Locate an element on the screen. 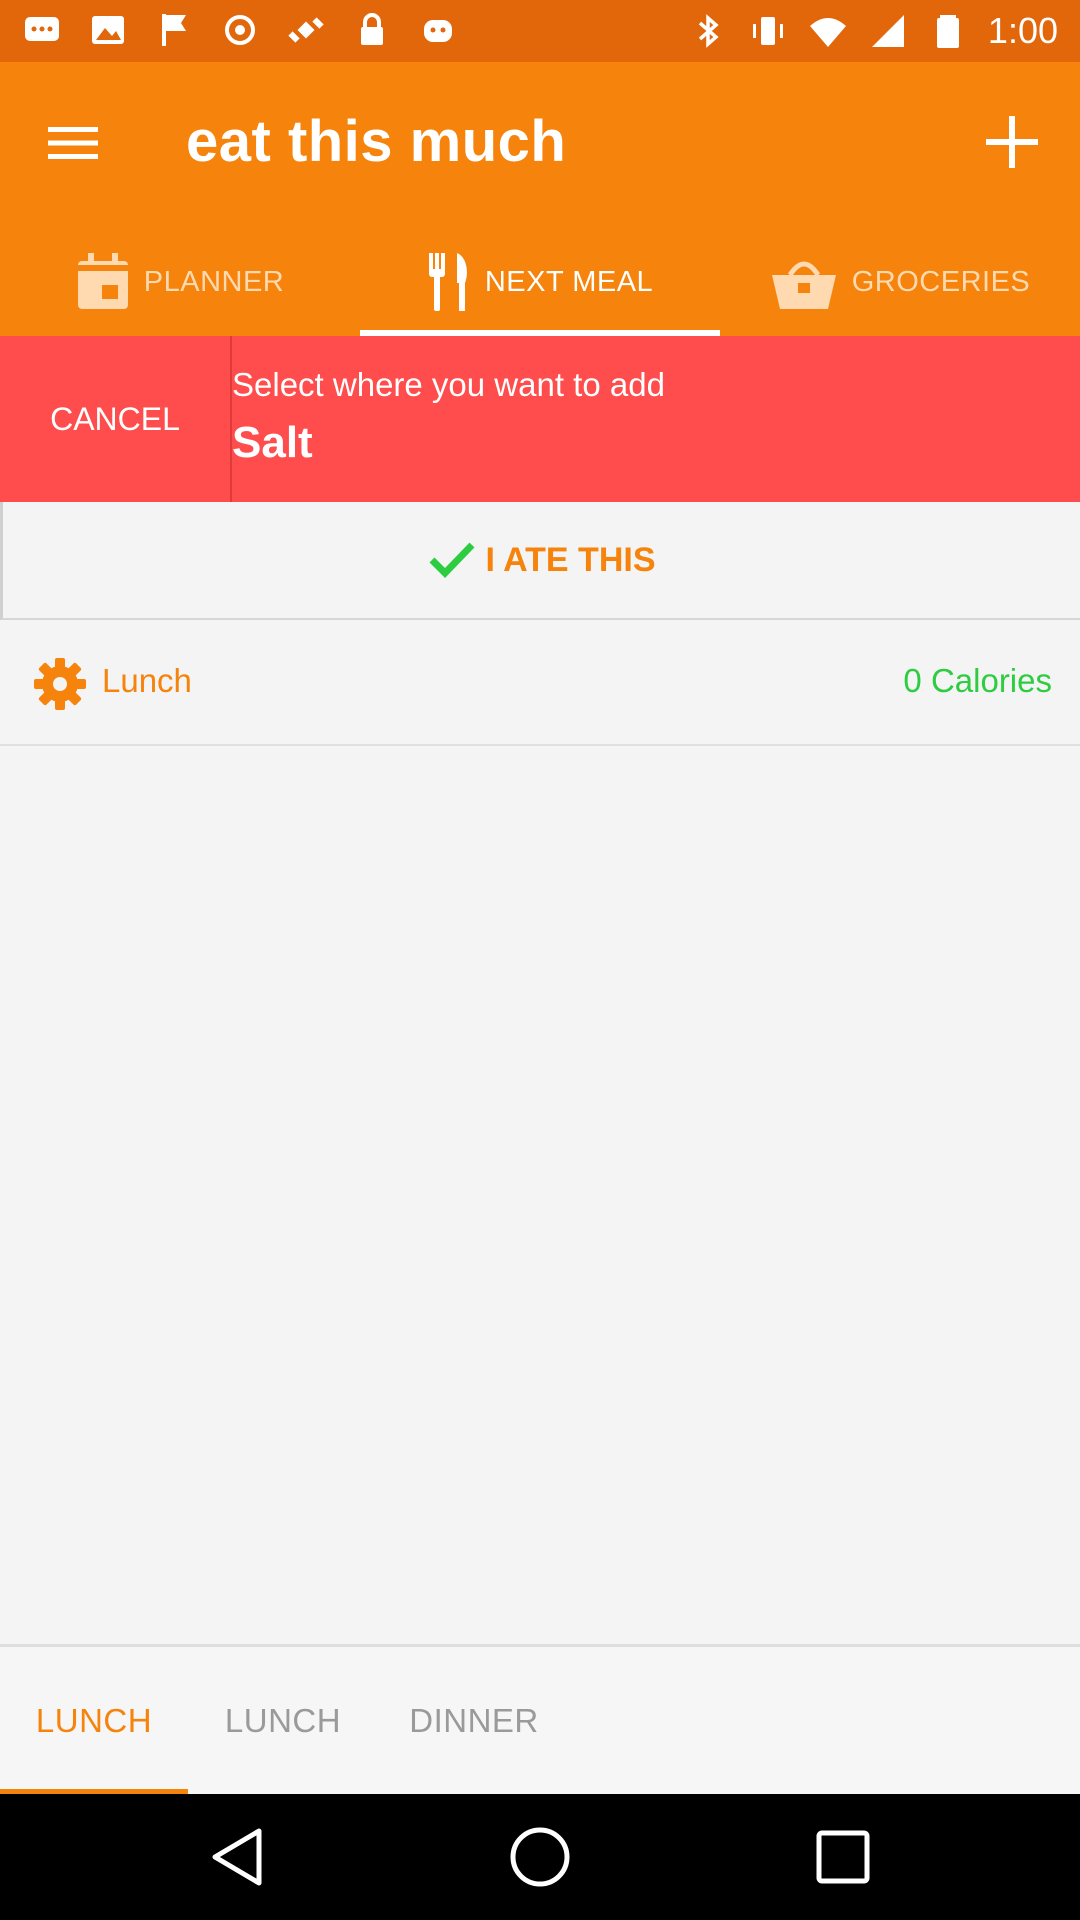 The image size is (1080, 1920). meal-tabs: LUNCH LUNCH DINNER is located at coordinates (540, 1719).